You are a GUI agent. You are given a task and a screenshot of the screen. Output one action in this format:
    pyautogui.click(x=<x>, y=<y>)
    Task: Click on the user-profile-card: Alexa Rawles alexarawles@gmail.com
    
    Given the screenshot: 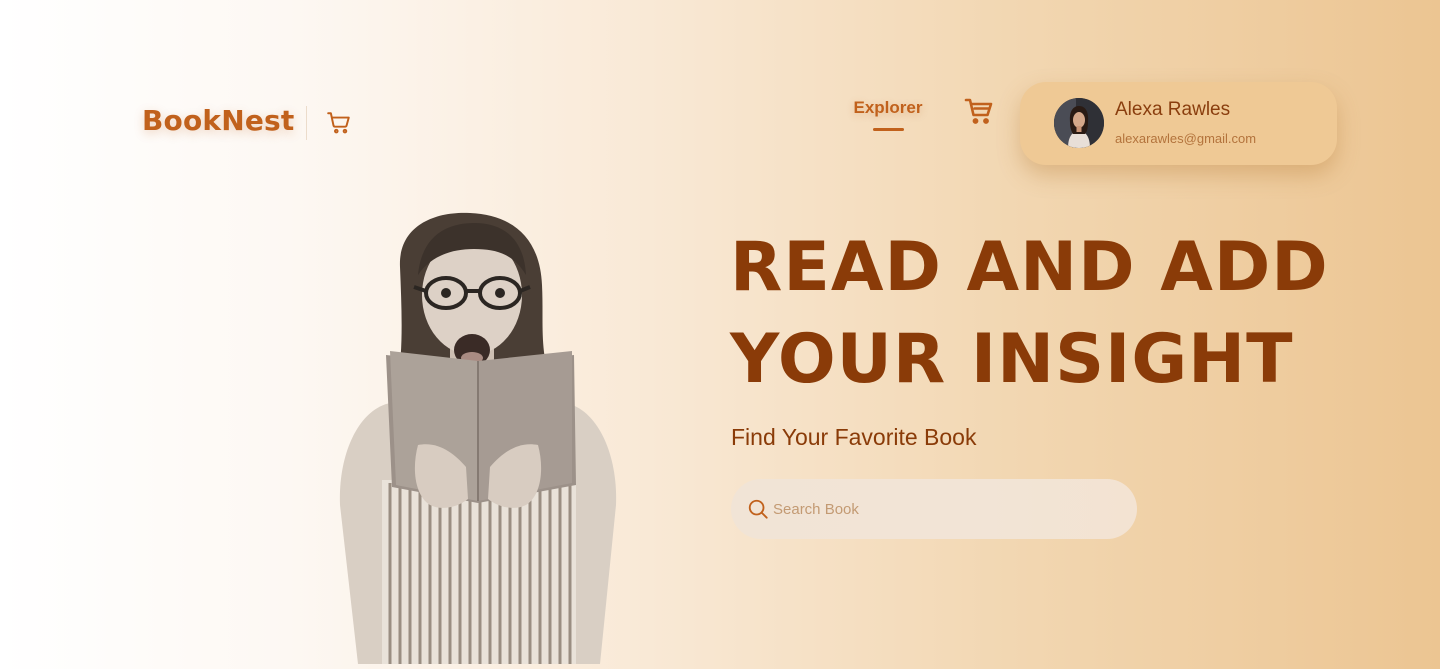 What is the action you would take?
    pyautogui.click(x=1178, y=123)
    